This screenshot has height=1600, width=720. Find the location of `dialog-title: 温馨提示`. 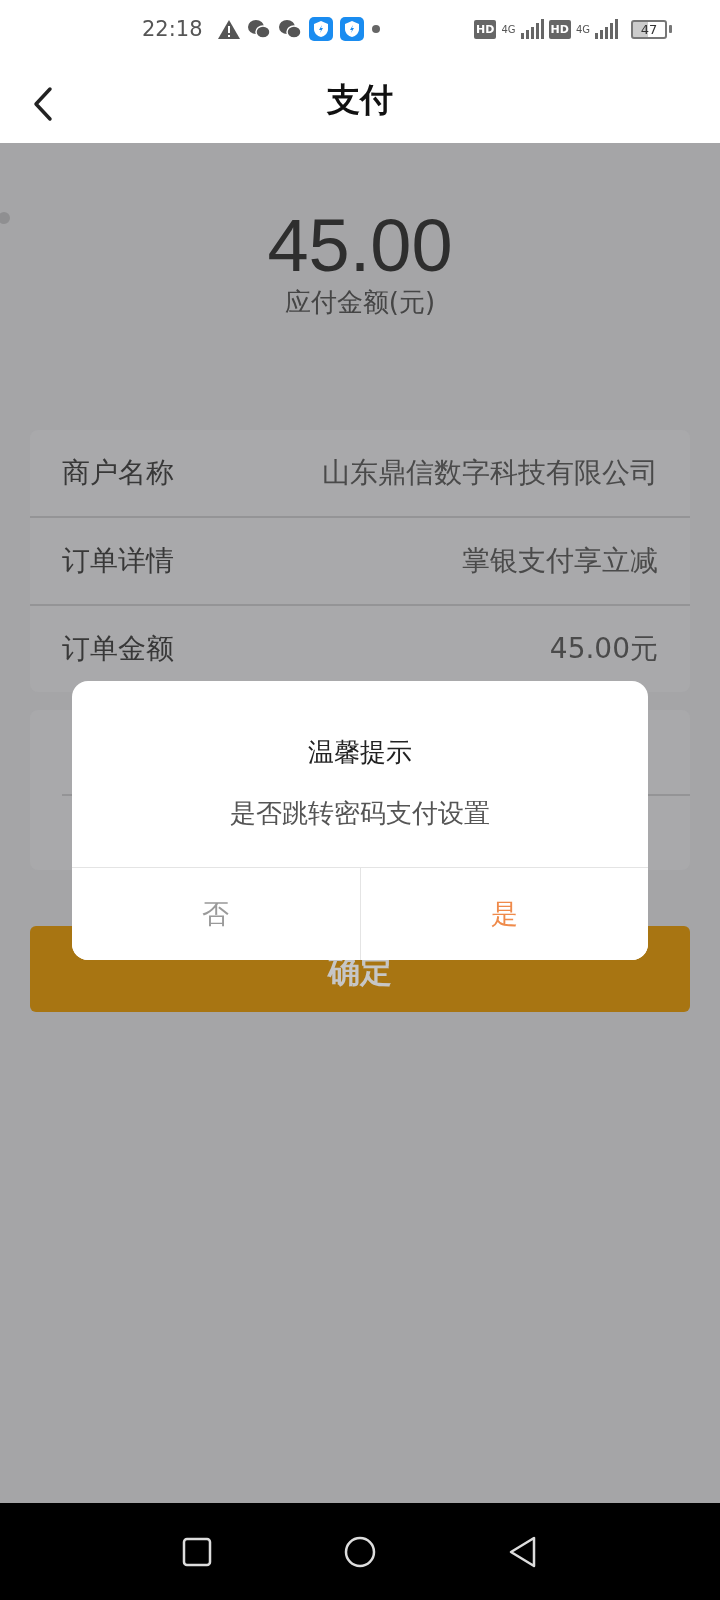

dialog-title: 温馨提示 is located at coordinates (360, 752).